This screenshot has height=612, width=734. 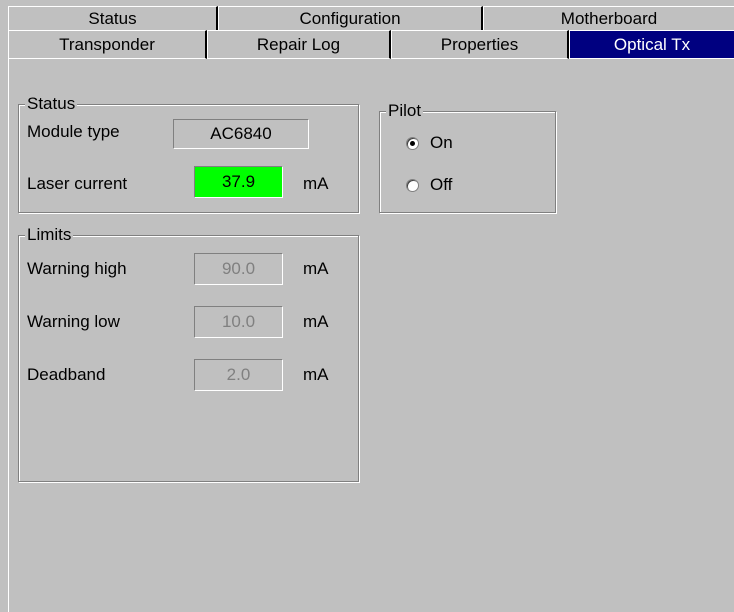 I want to click on laser-current-unit: mA, so click(x=316, y=183).